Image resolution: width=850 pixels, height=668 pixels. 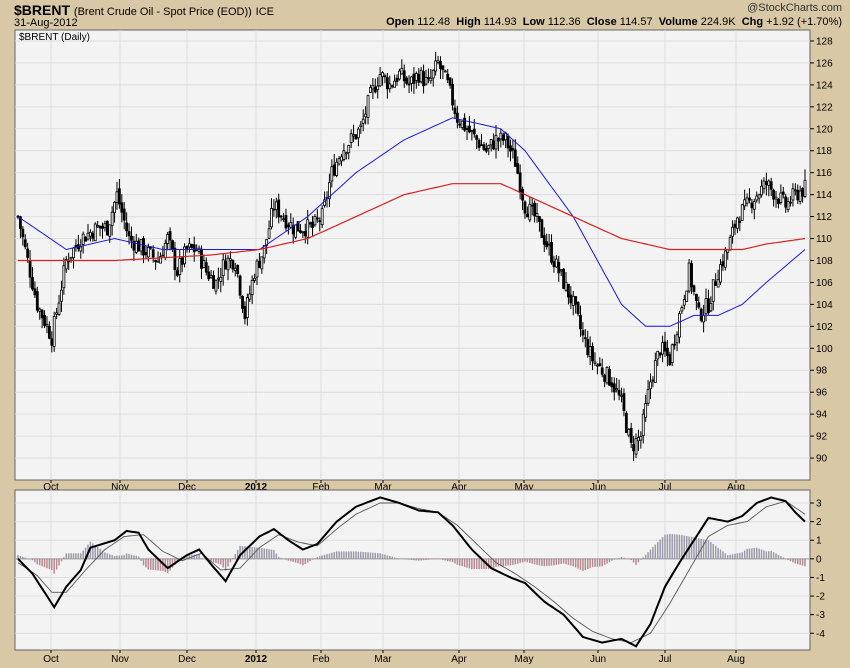 What do you see at coordinates (187, 659) in the screenshot?
I see `macd-x-label: Dec` at bounding box center [187, 659].